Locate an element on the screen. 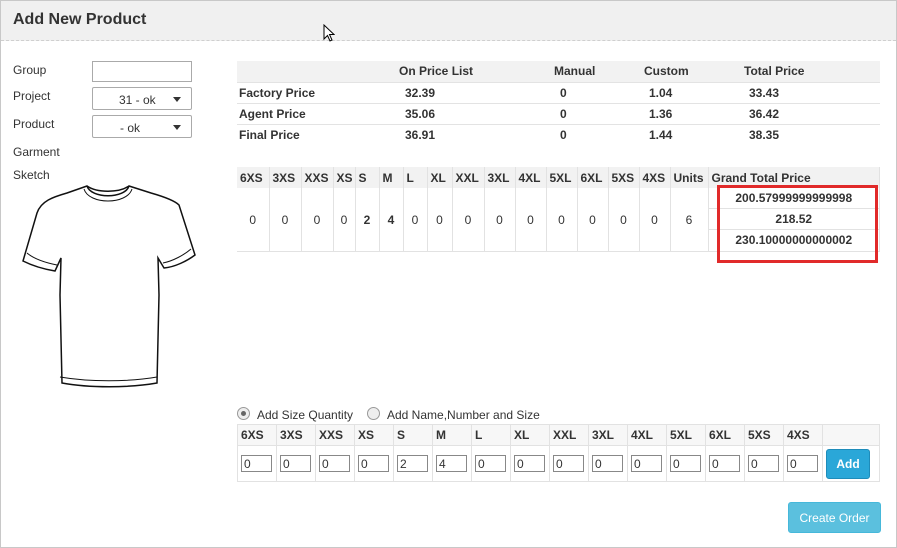 The image size is (897, 548). add-size-quantity-label: Add Size Quantity is located at coordinates (305, 415).